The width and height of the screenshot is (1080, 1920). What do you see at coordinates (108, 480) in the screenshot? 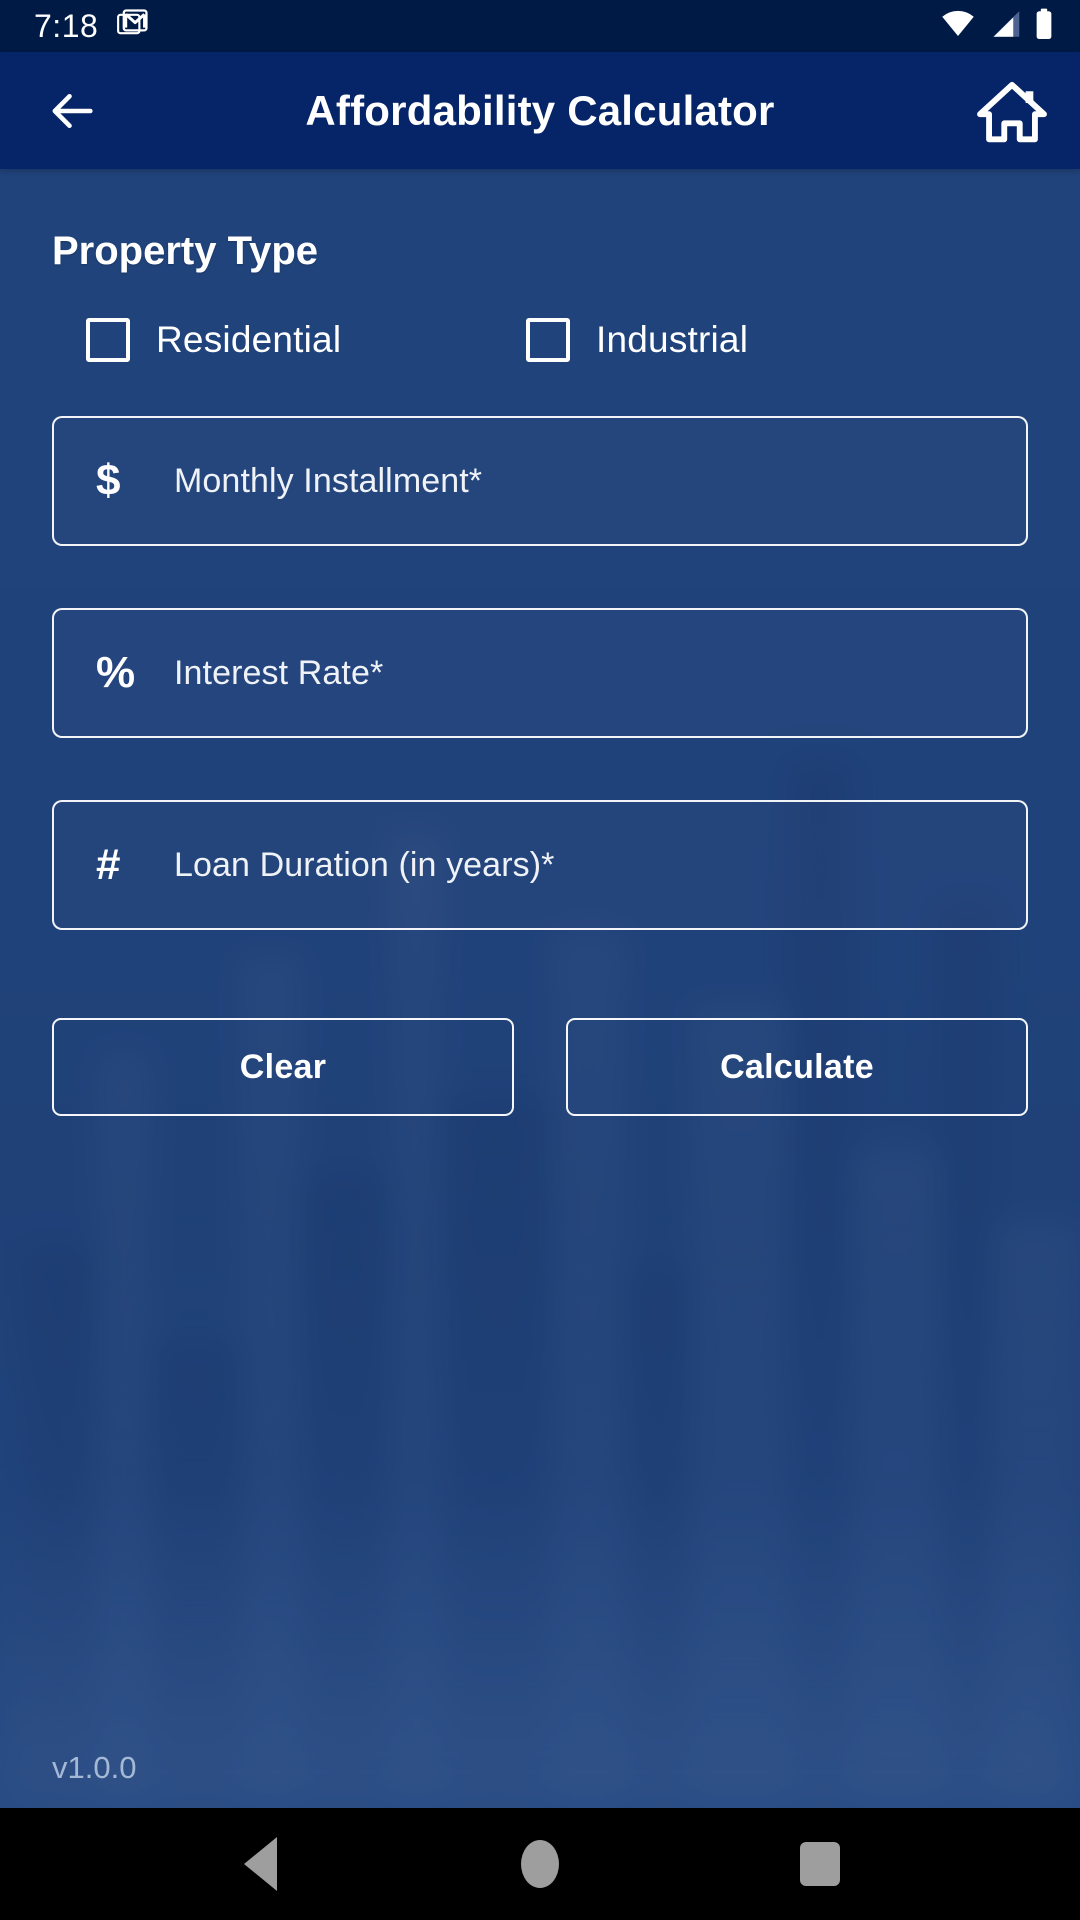
I see `dollar-icon: $` at bounding box center [108, 480].